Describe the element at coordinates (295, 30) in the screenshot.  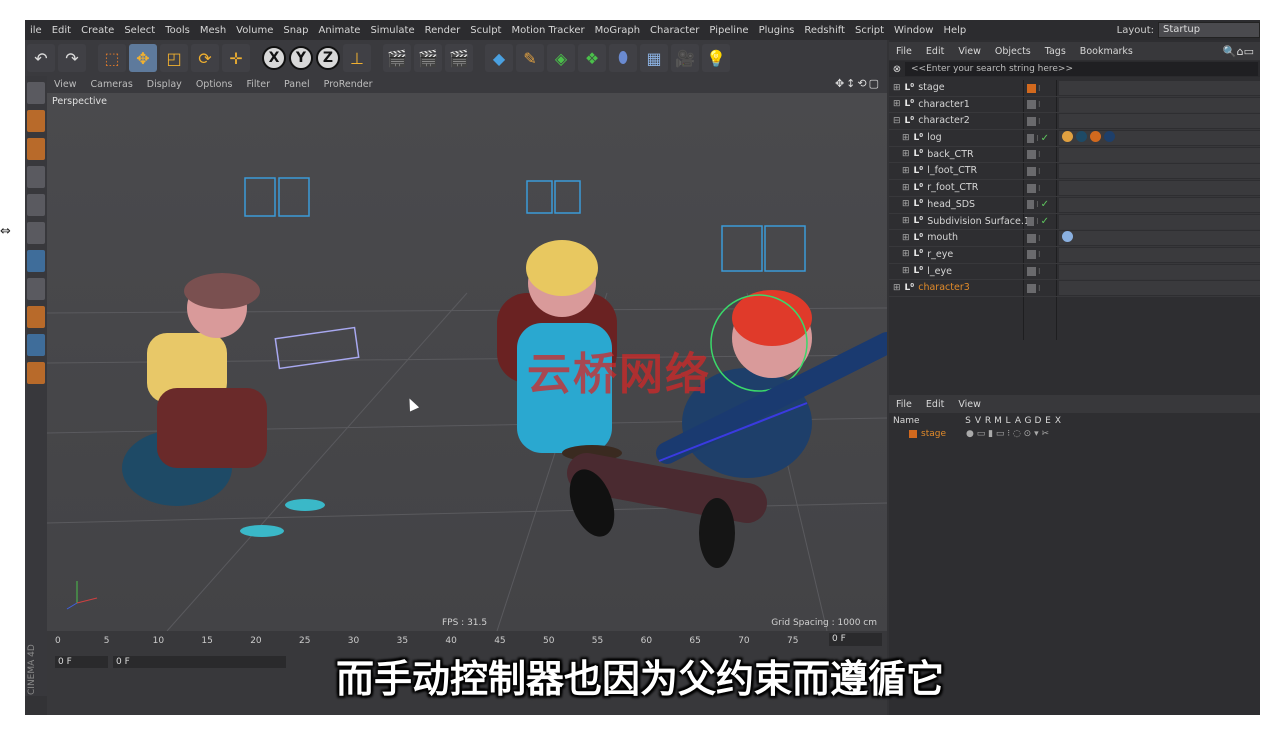
I see `menu-item-snap: Snap` at that location.